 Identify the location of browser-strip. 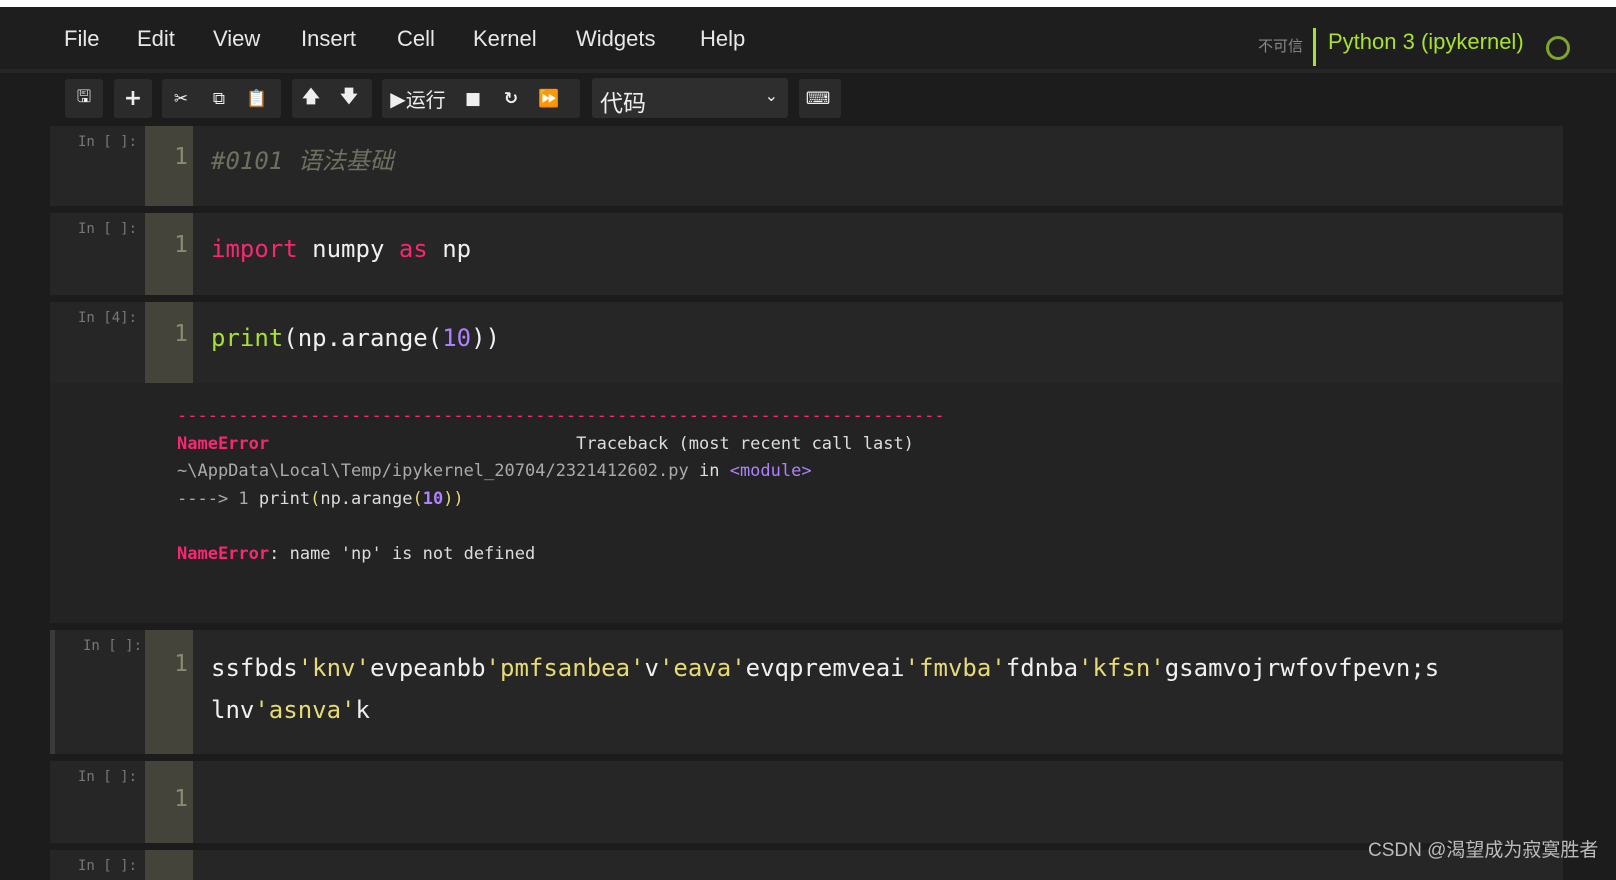
(808, 3).